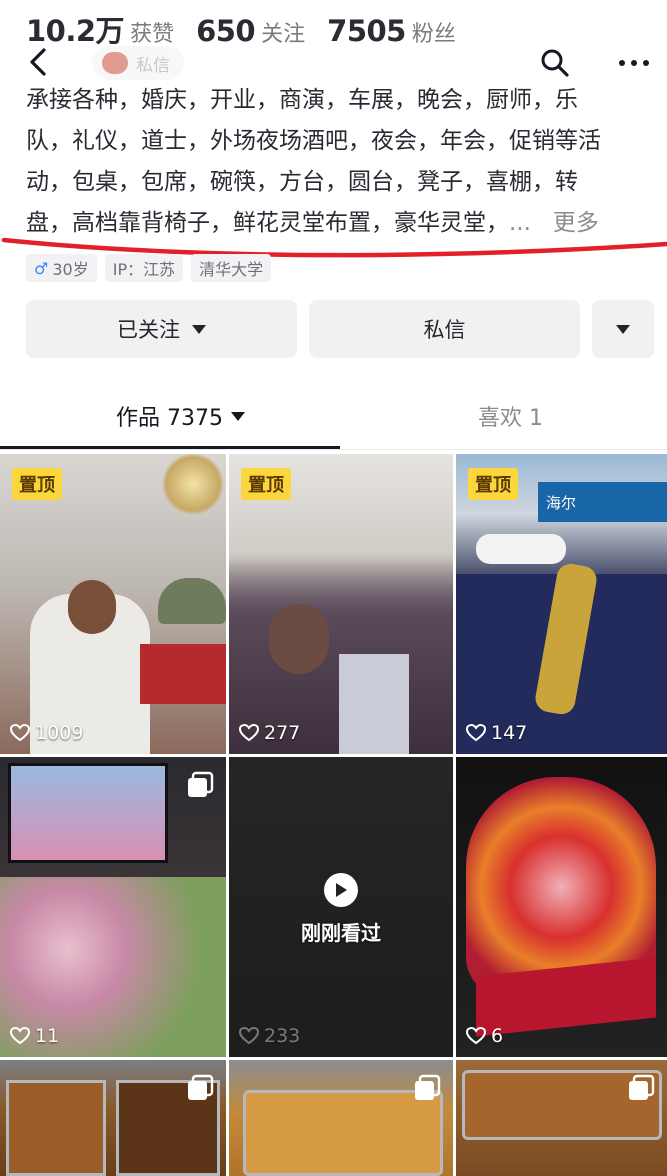 The image size is (667, 1176). What do you see at coordinates (341, 933) in the screenshot?
I see `recently-watched-label: 刚刚看过` at bounding box center [341, 933].